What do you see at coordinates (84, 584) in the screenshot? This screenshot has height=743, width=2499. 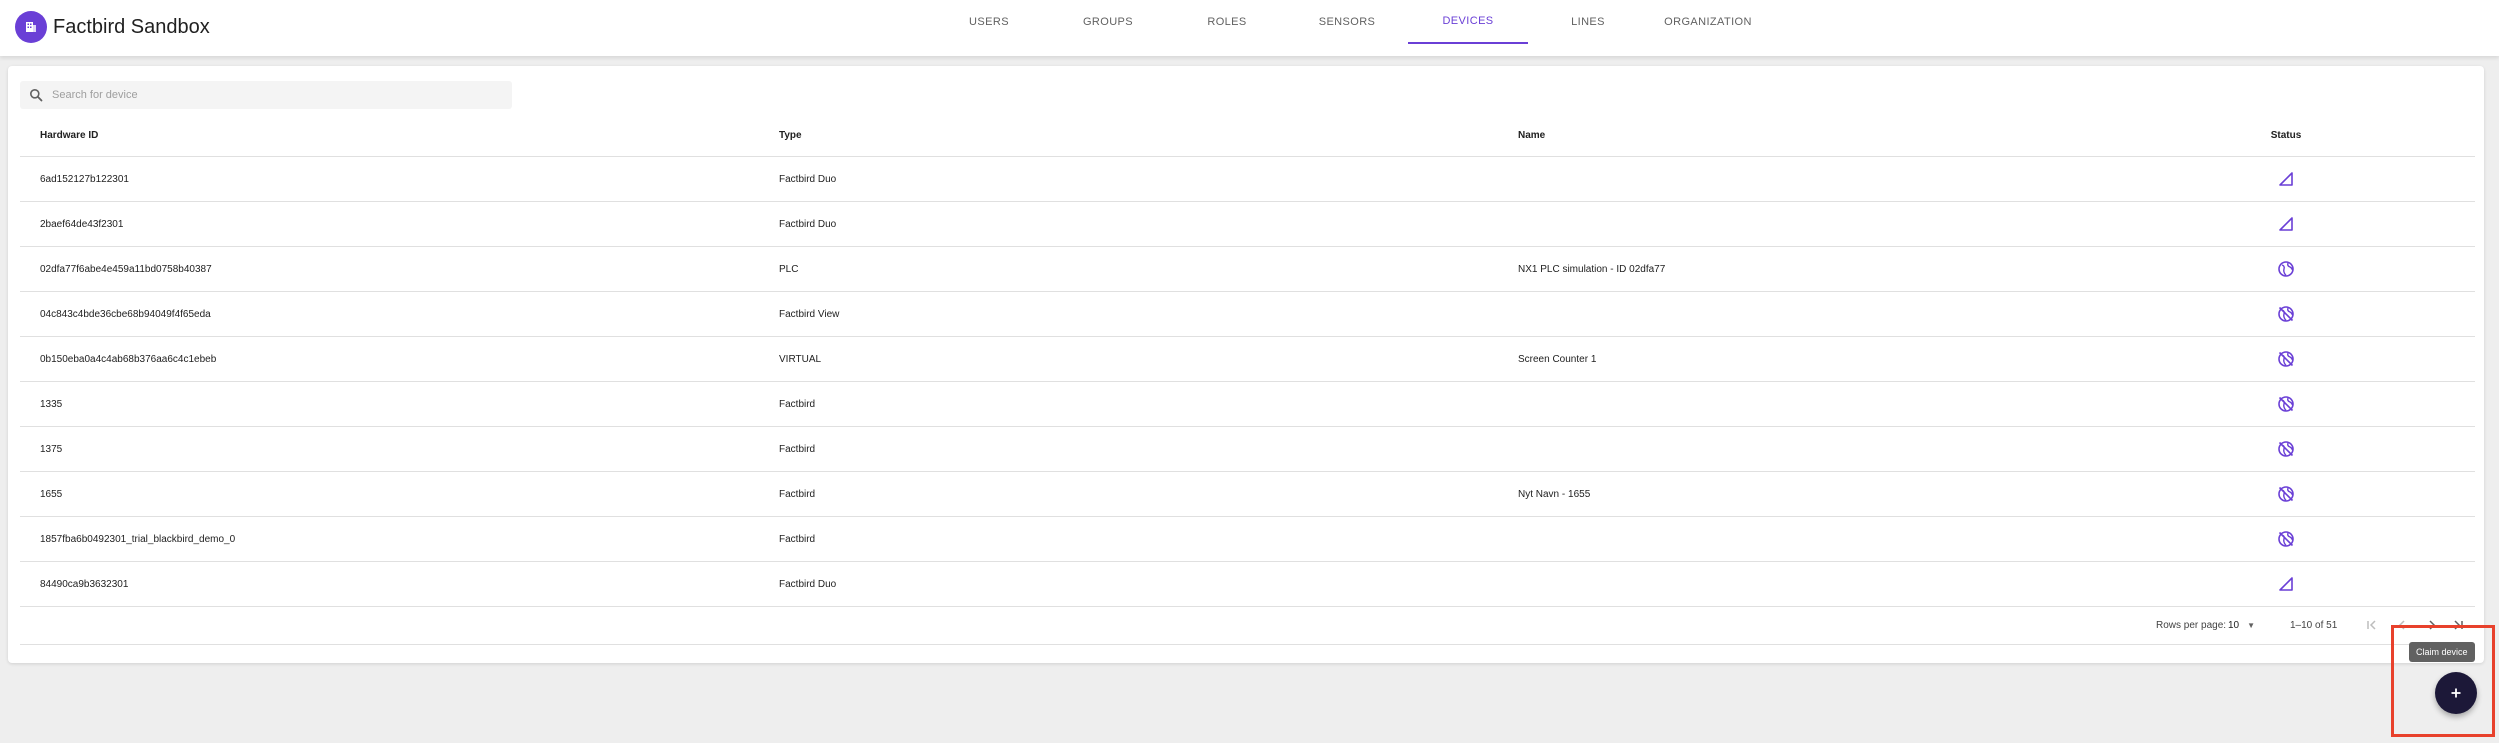 I see `hardware-id-cell: 84490ca9b3632301` at bounding box center [84, 584].